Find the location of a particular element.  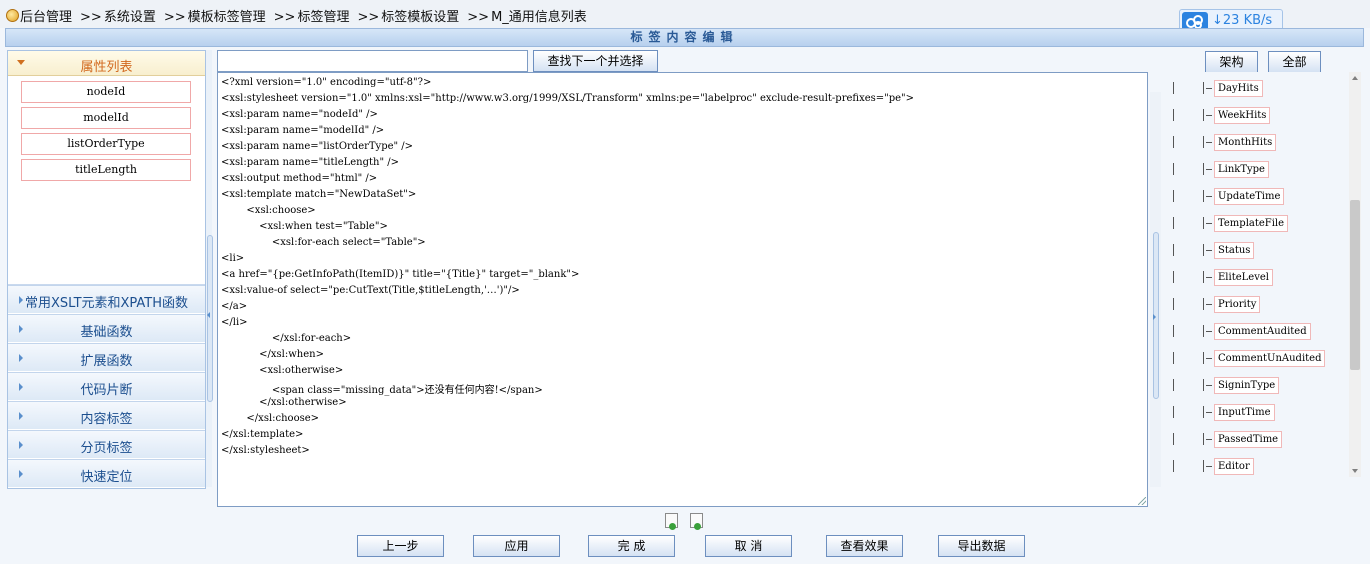

field-node-passedtime: PassedTime is located at coordinates (1248, 439).